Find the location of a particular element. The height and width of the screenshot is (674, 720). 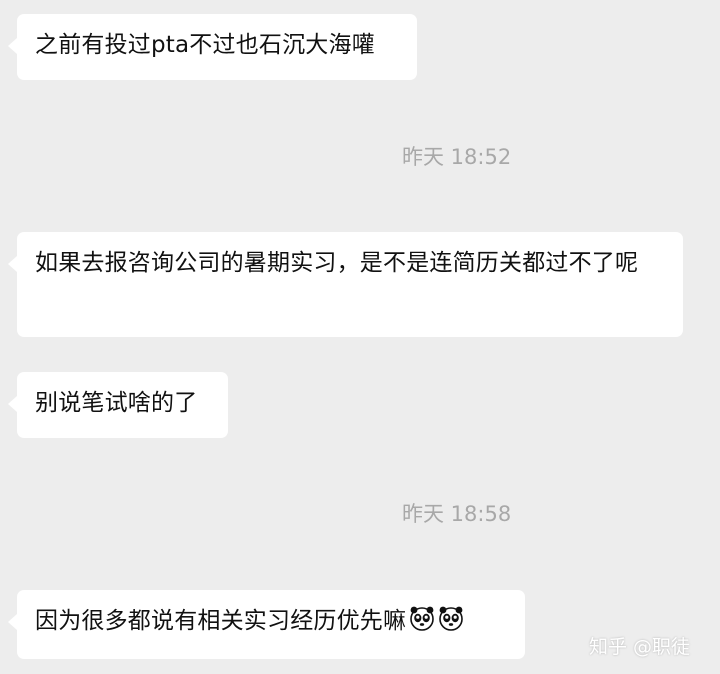

message-text: 之前有投过pta不过也石沉大海嚾 is located at coordinates (205, 45).